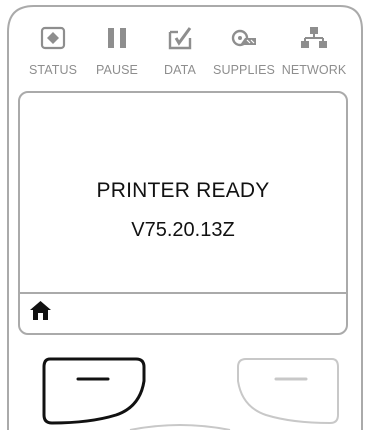 The height and width of the screenshot is (430, 365). Describe the element at coordinates (183, 293) in the screenshot. I see `screen-divider` at that location.